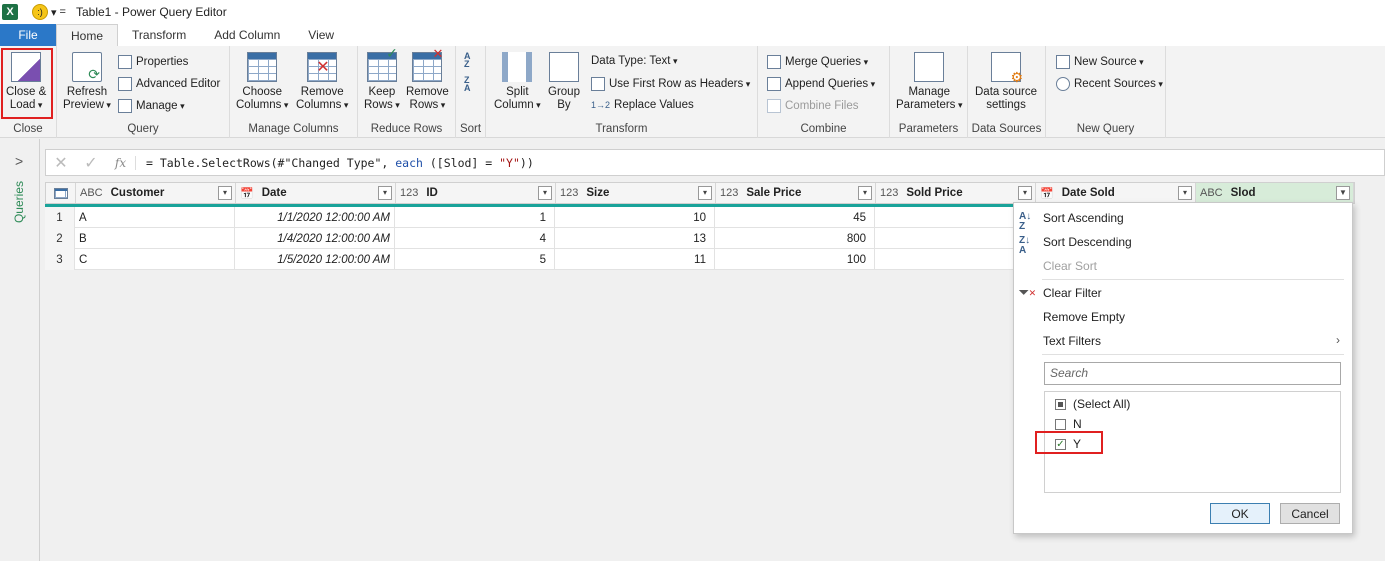 The image size is (1385, 561). Describe the element at coordinates (1083, 218) in the screenshot. I see `sort-ascending-item: Sort Ascending` at that location.